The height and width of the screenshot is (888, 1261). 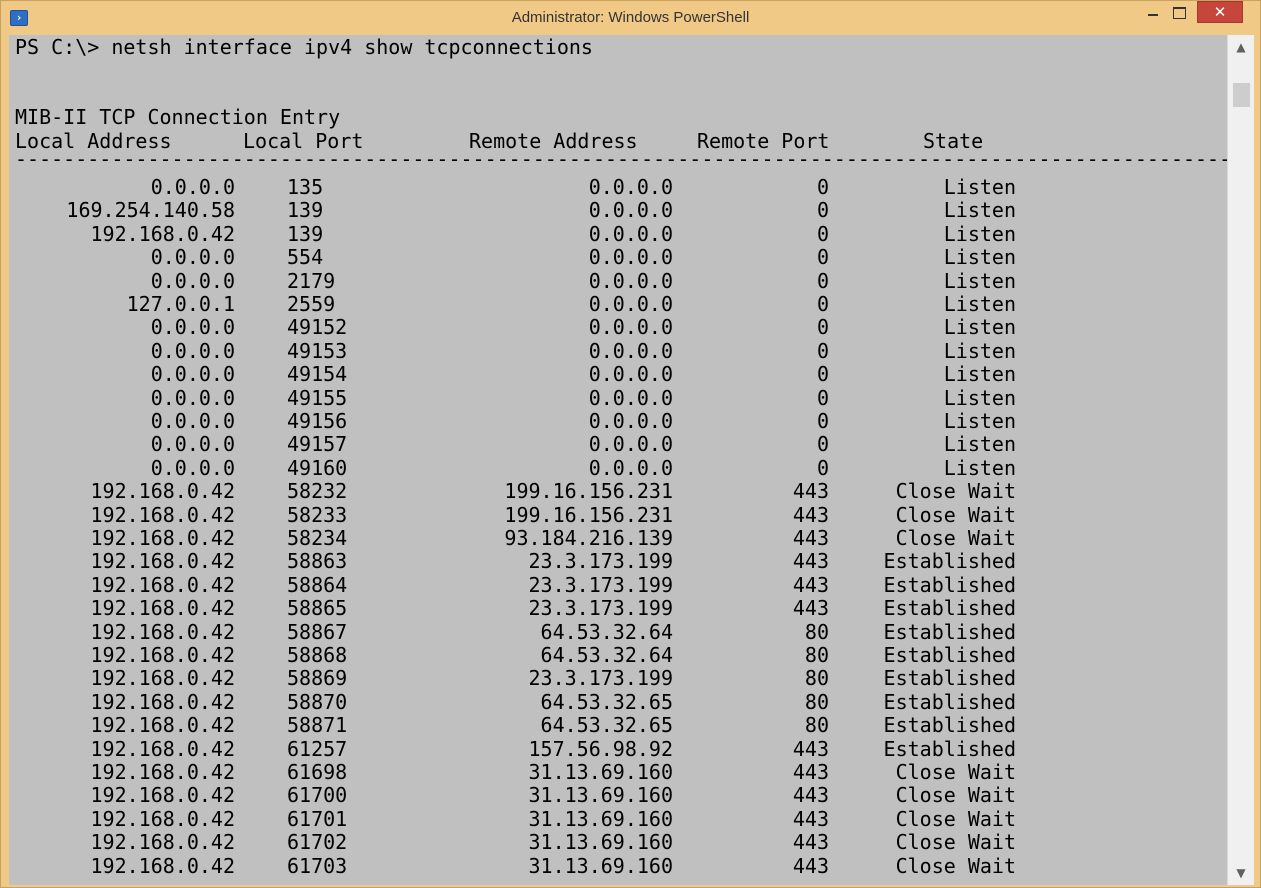 I want to click on remote-address-cell: 64.53.32.65, so click(x=606, y=725).